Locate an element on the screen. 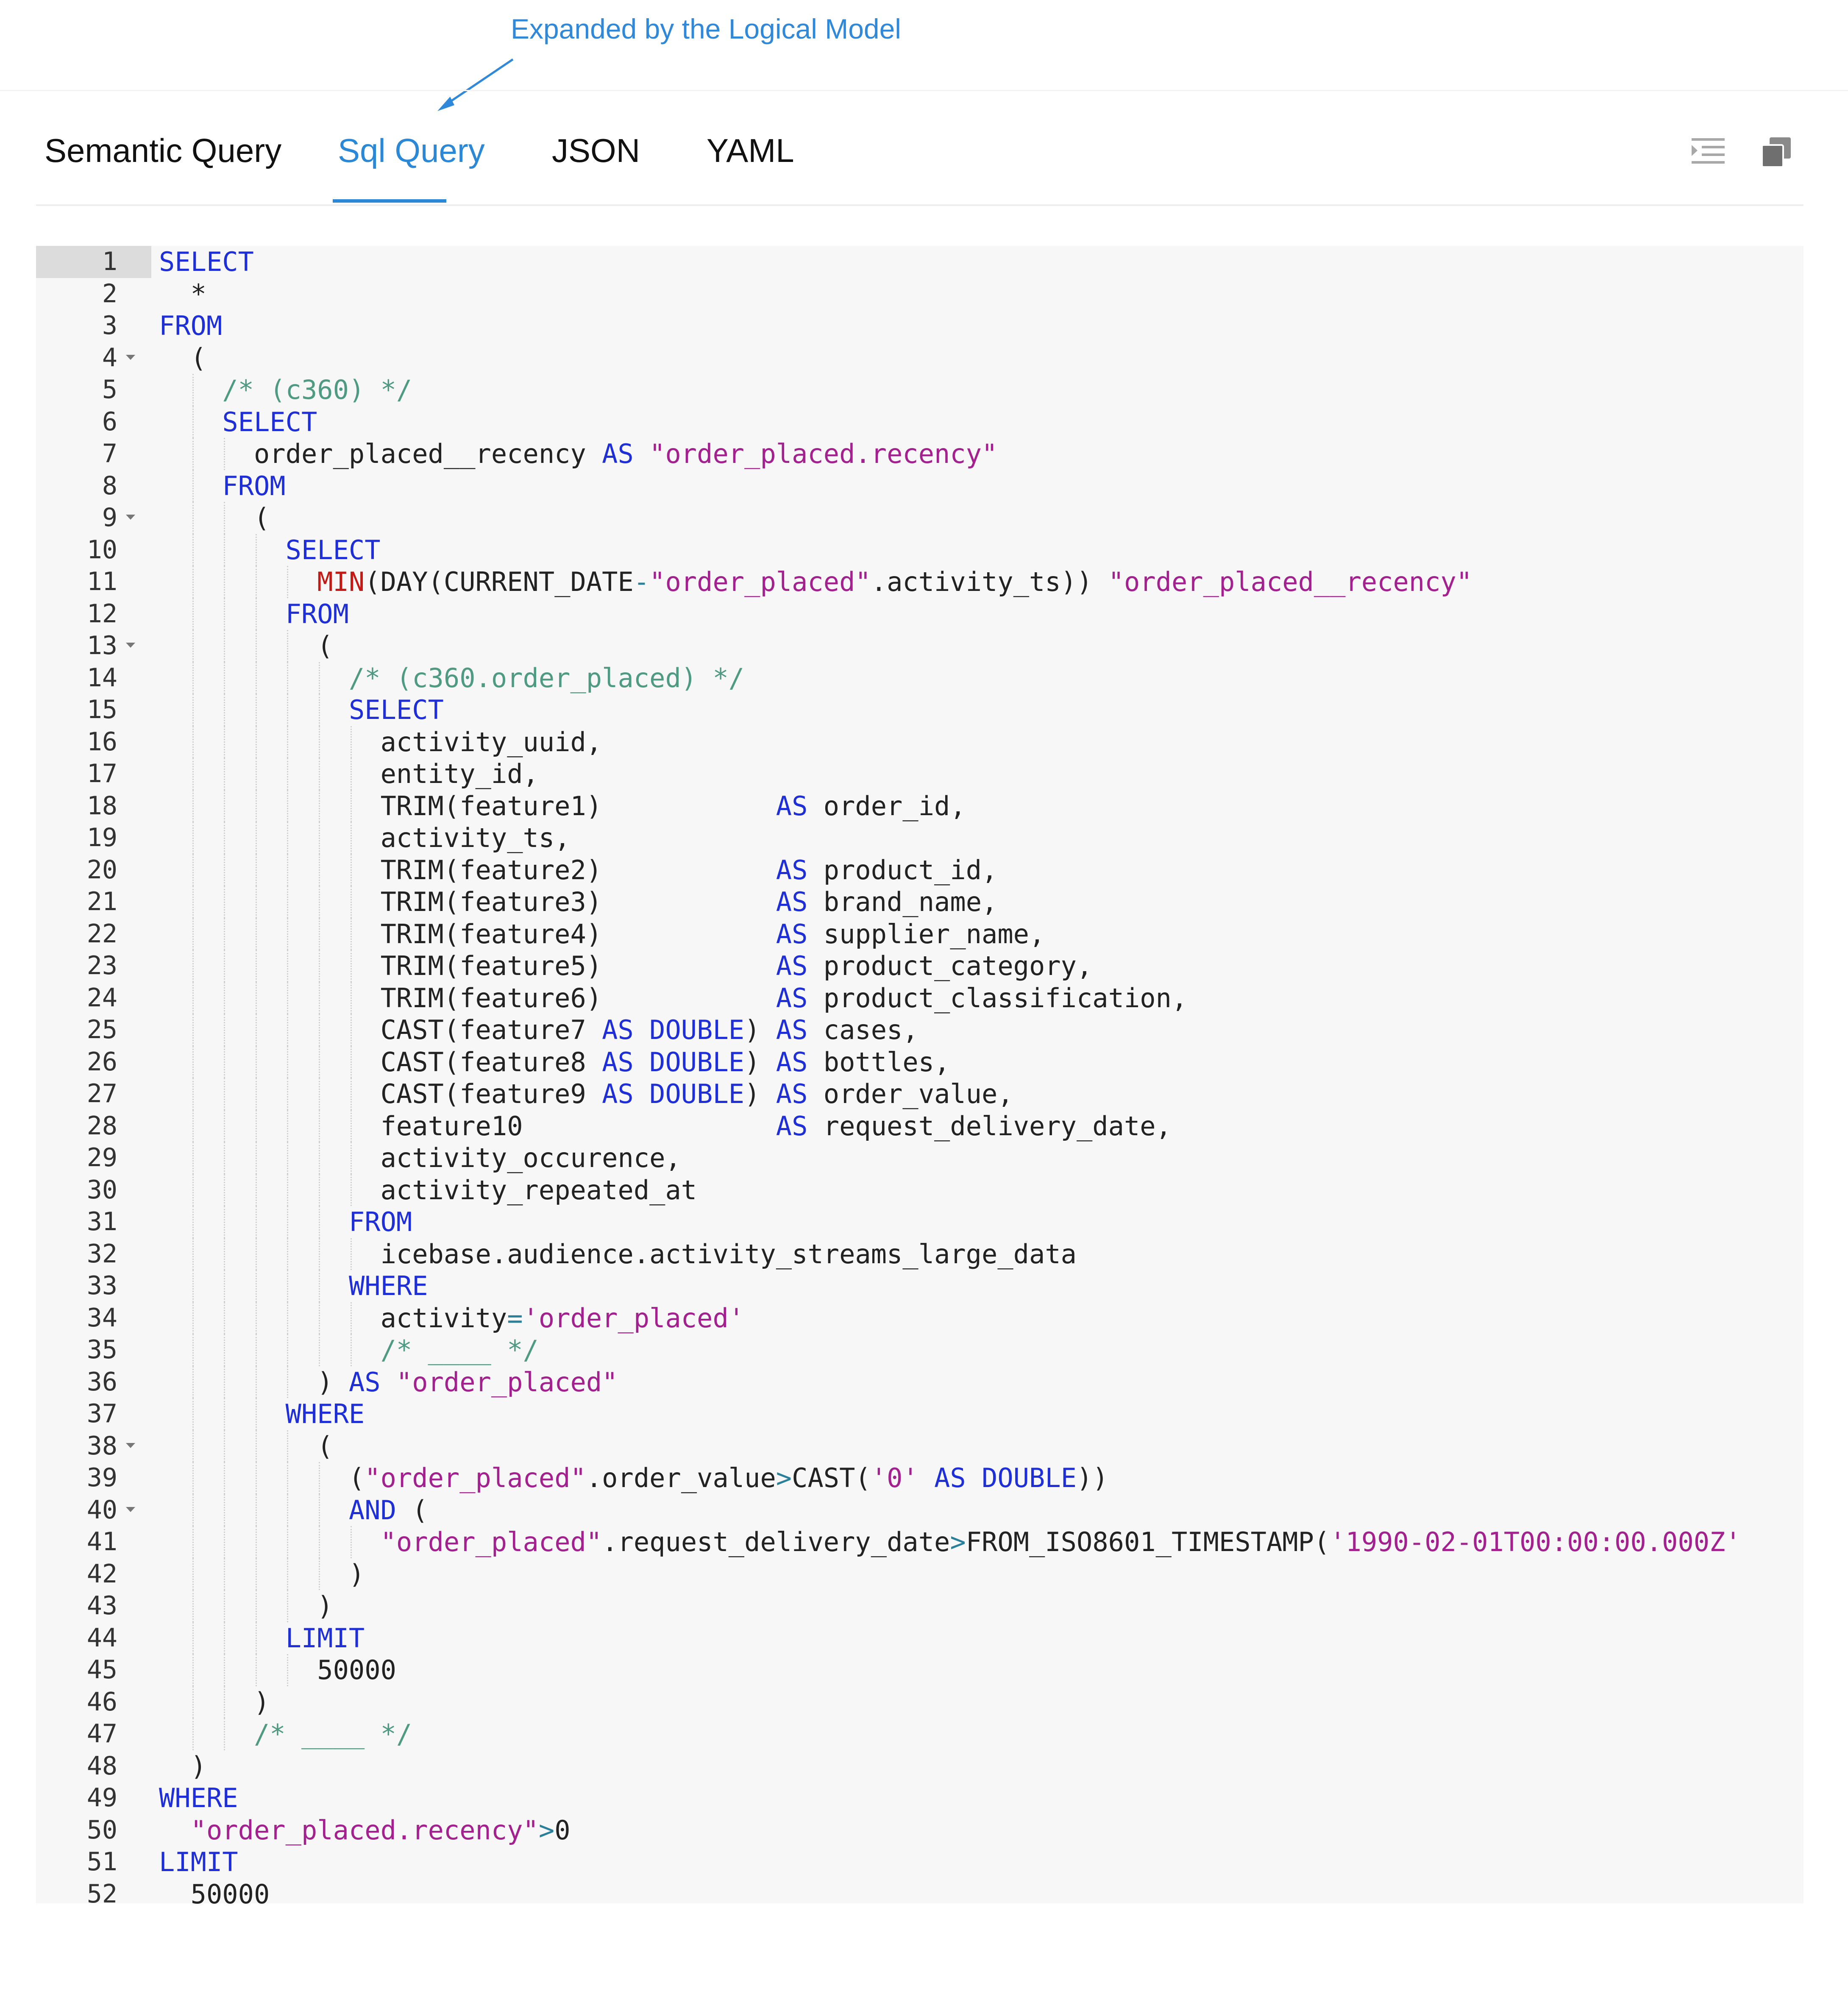 This screenshot has height=2011, width=1848. code-line: CAST(feature7 AS DOUBLE) AS cases, is located at coordinates (538, 1029).